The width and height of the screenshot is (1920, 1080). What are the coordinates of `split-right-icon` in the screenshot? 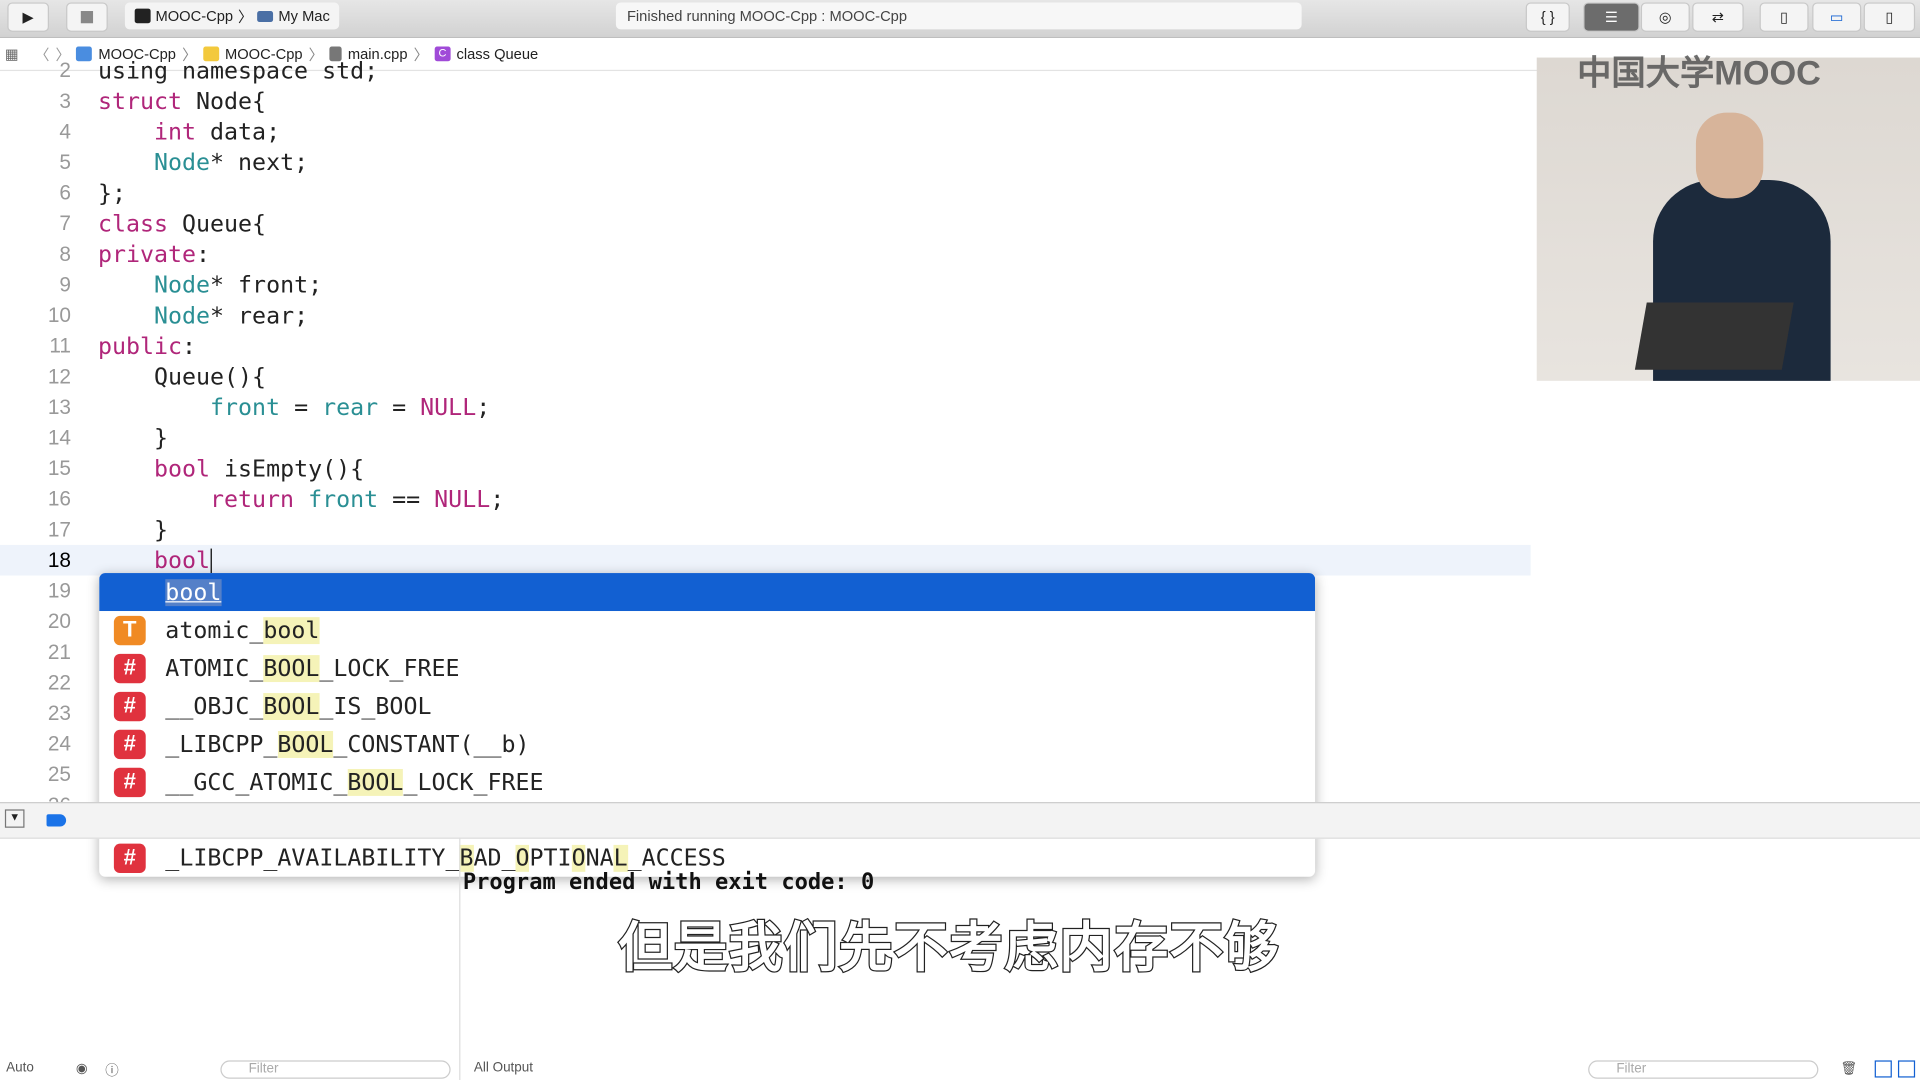 It's located at (1906, 1069).